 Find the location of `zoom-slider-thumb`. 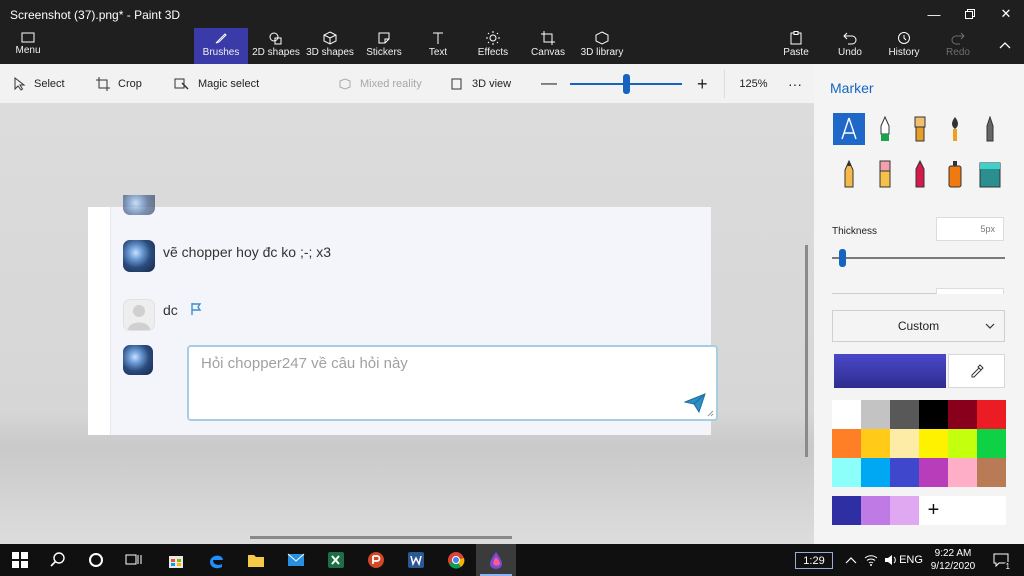

zoom-slider-thumb is located at coordinates (626, 84).